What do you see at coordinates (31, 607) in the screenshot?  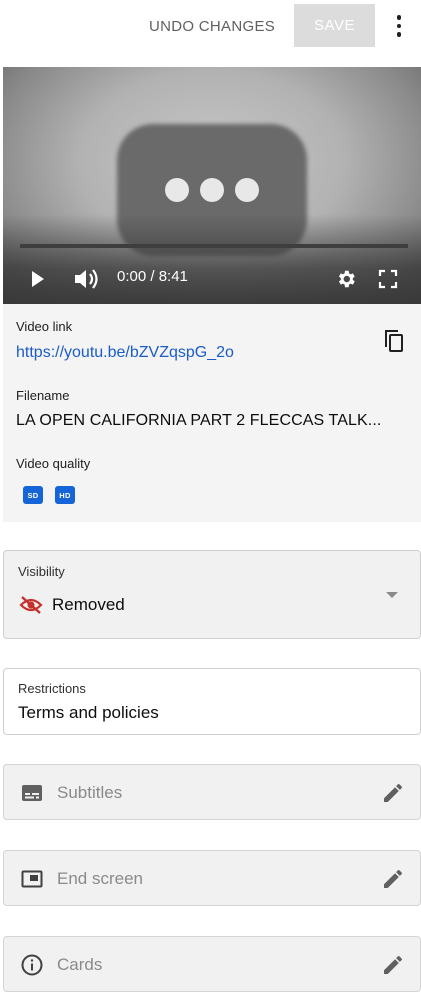 I see `visibility-off-icon` at bounding box center [31, 607].